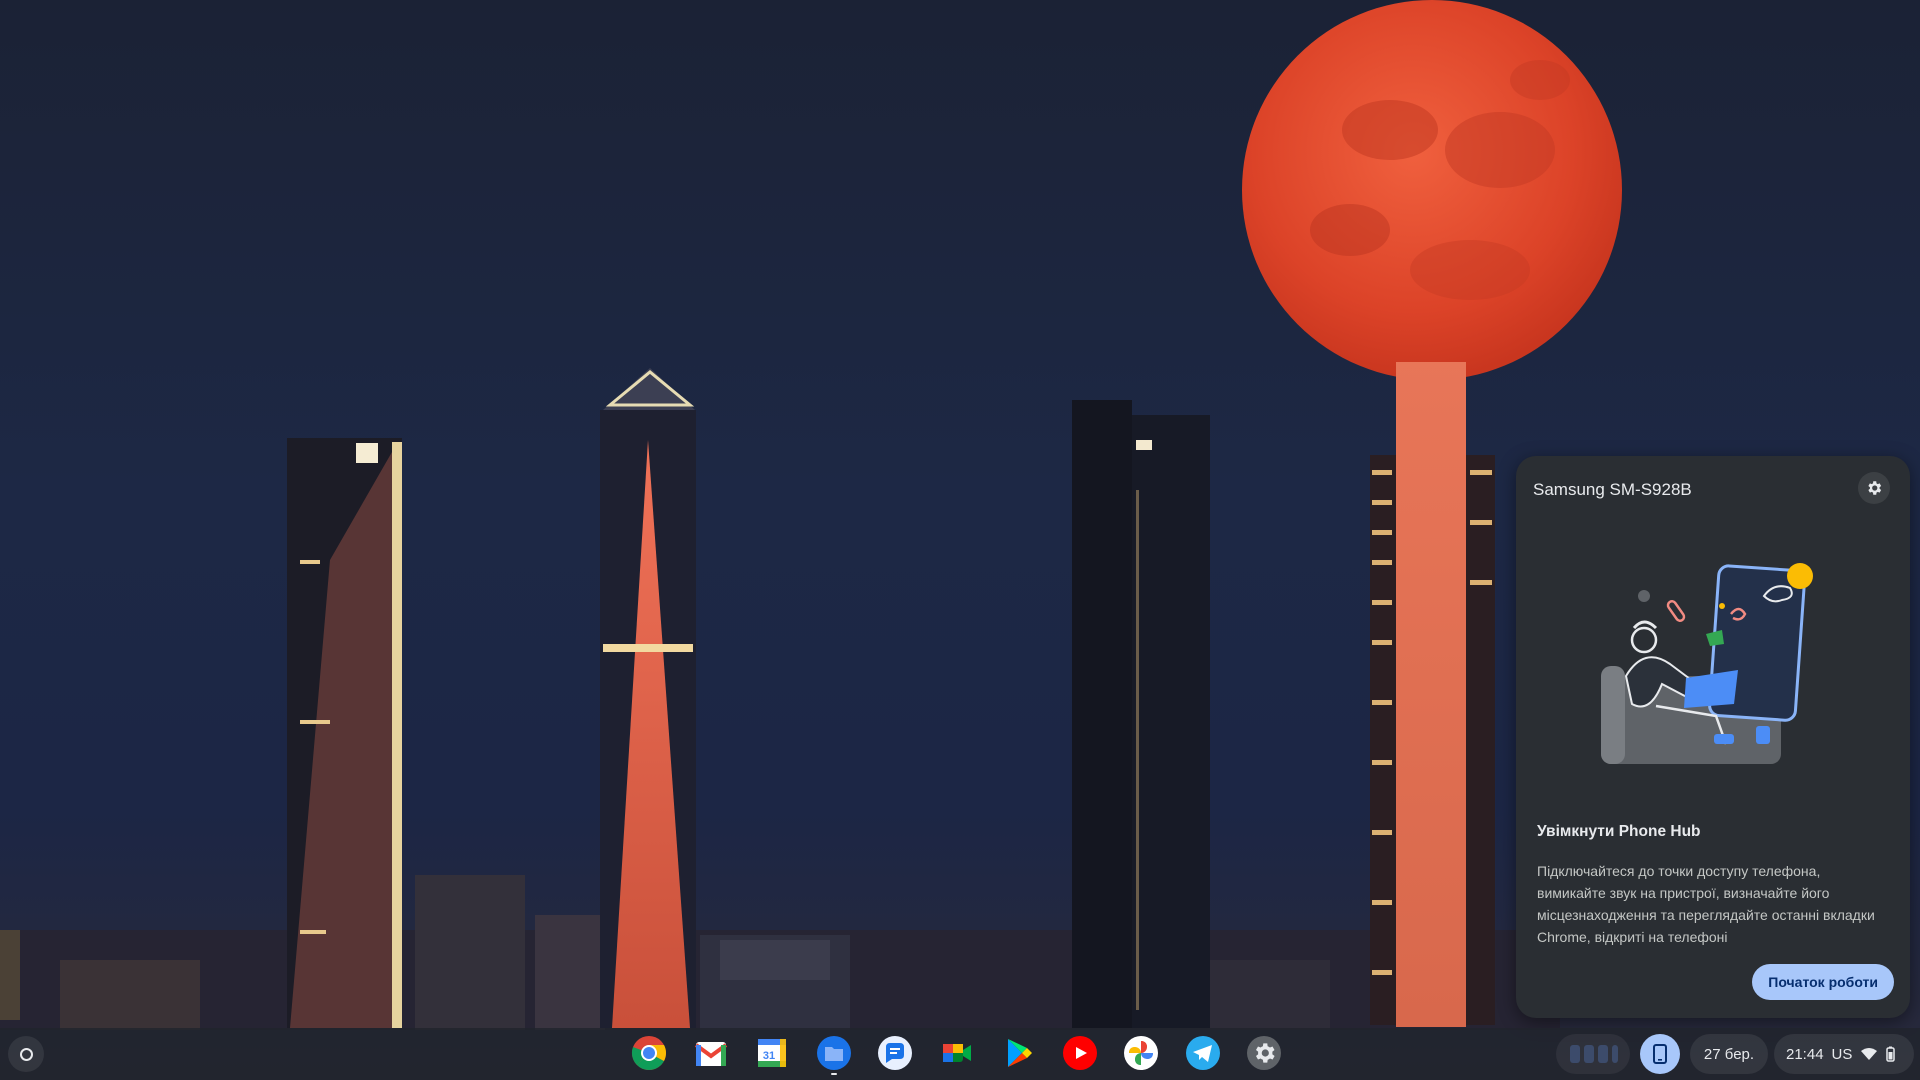  Describe the element at coordinates (833, 1074) in the screenshot. I see `running-indicator` at that location.